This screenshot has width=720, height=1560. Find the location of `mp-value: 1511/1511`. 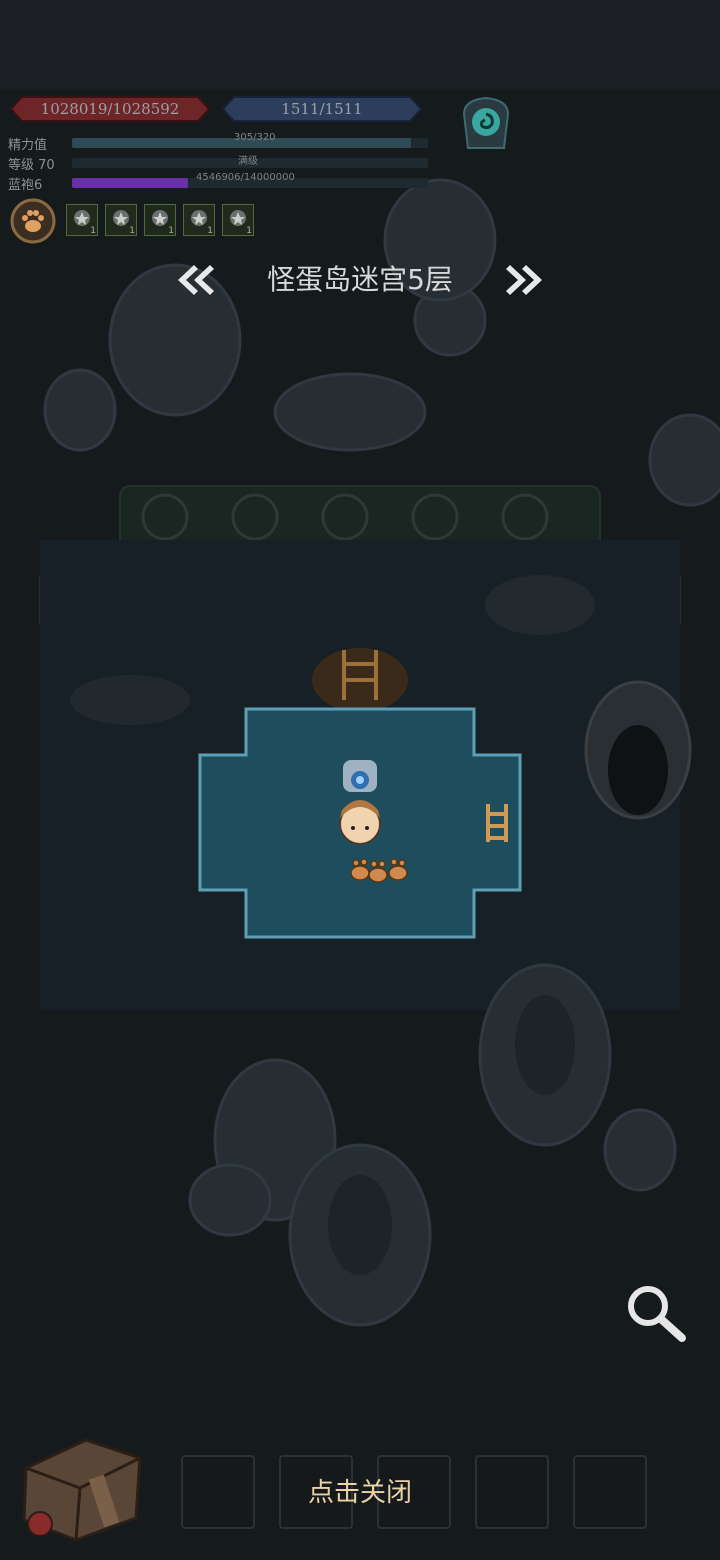

mp-value: 1511/1511 is located at coordinates (322, 109).